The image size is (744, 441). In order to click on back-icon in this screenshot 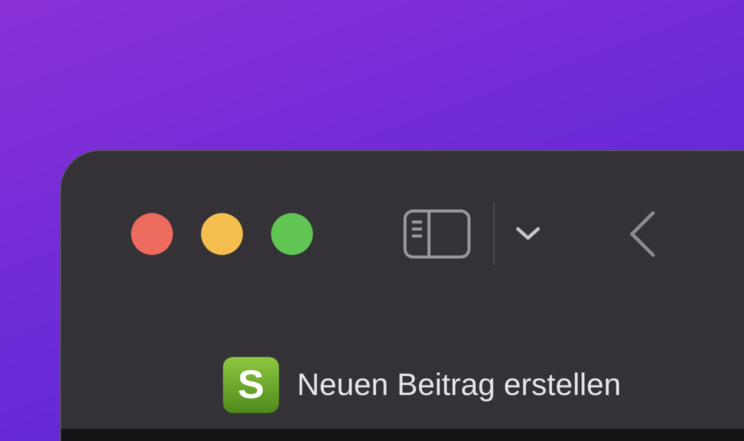, I will do `click(642, 234)`.